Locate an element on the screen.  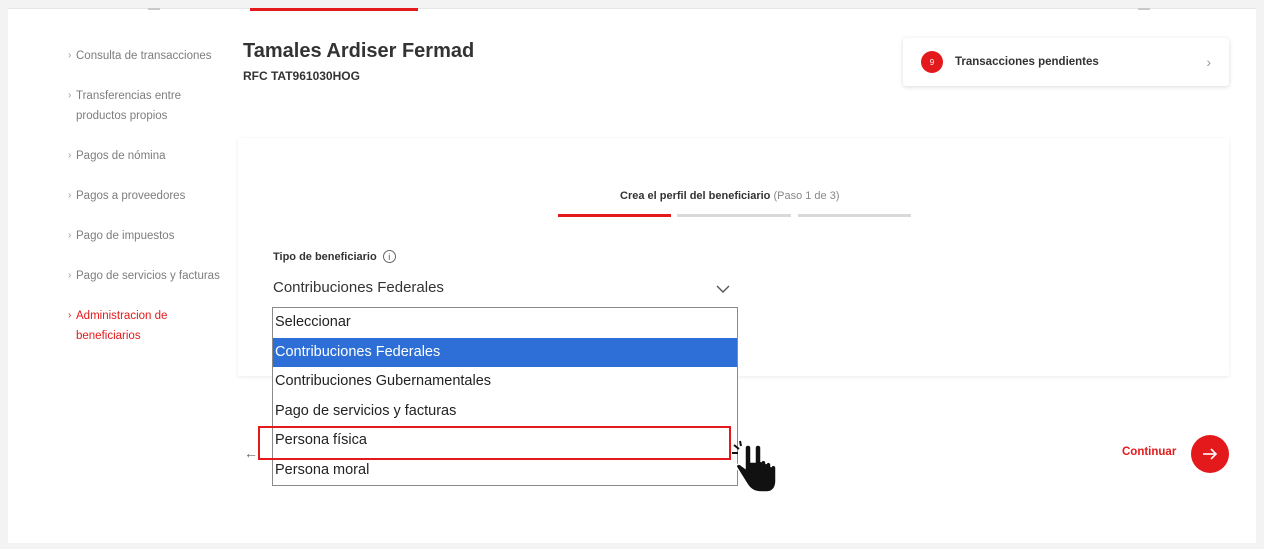
arrow-right-icon is located at coordinates (1210, 454).